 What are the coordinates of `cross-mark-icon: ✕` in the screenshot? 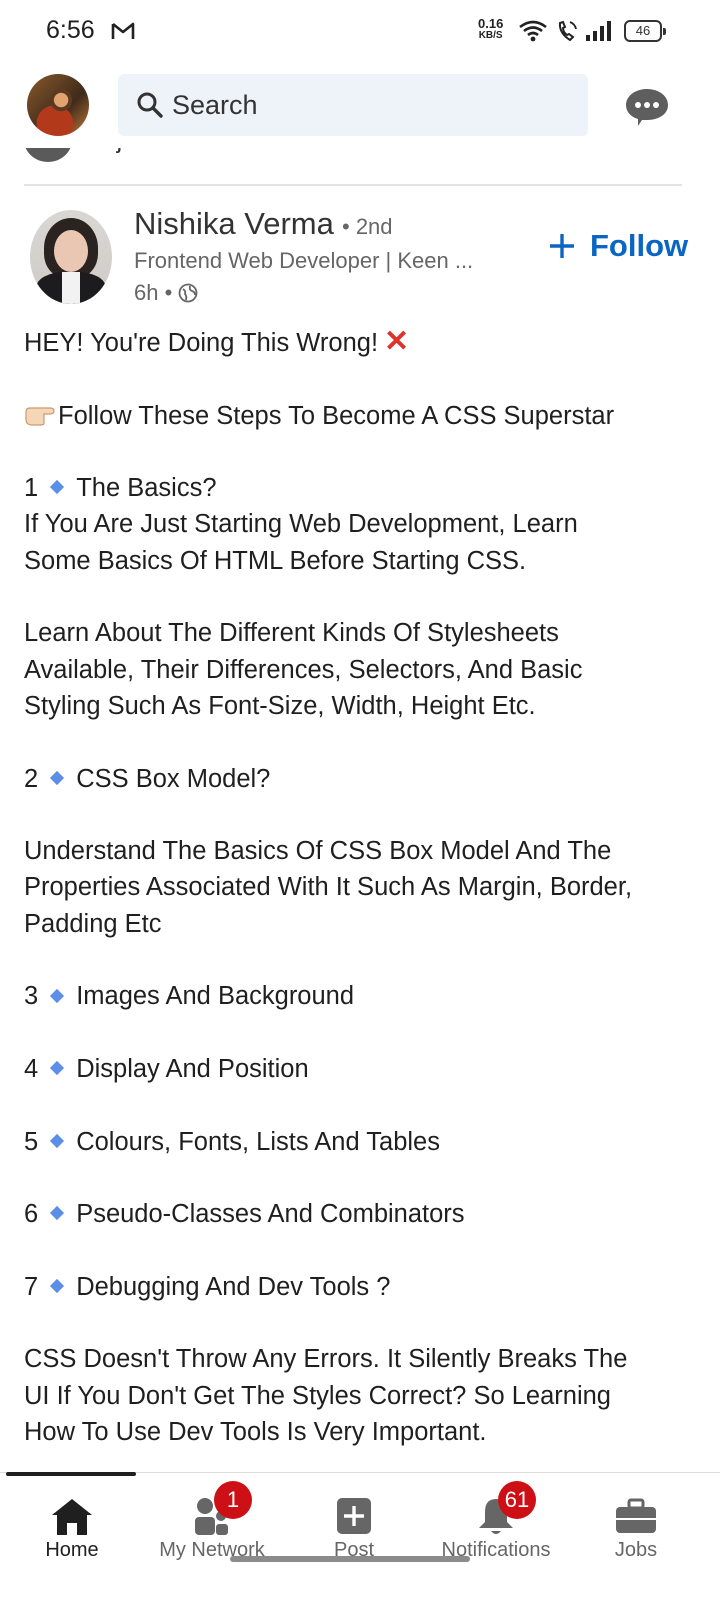 It's located at (397, 341).